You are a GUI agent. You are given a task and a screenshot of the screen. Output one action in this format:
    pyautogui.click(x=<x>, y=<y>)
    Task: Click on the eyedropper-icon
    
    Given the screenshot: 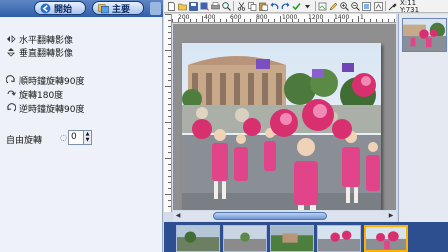 What is the action you would take?
    pyautogui.click(x=393, y=6)
    